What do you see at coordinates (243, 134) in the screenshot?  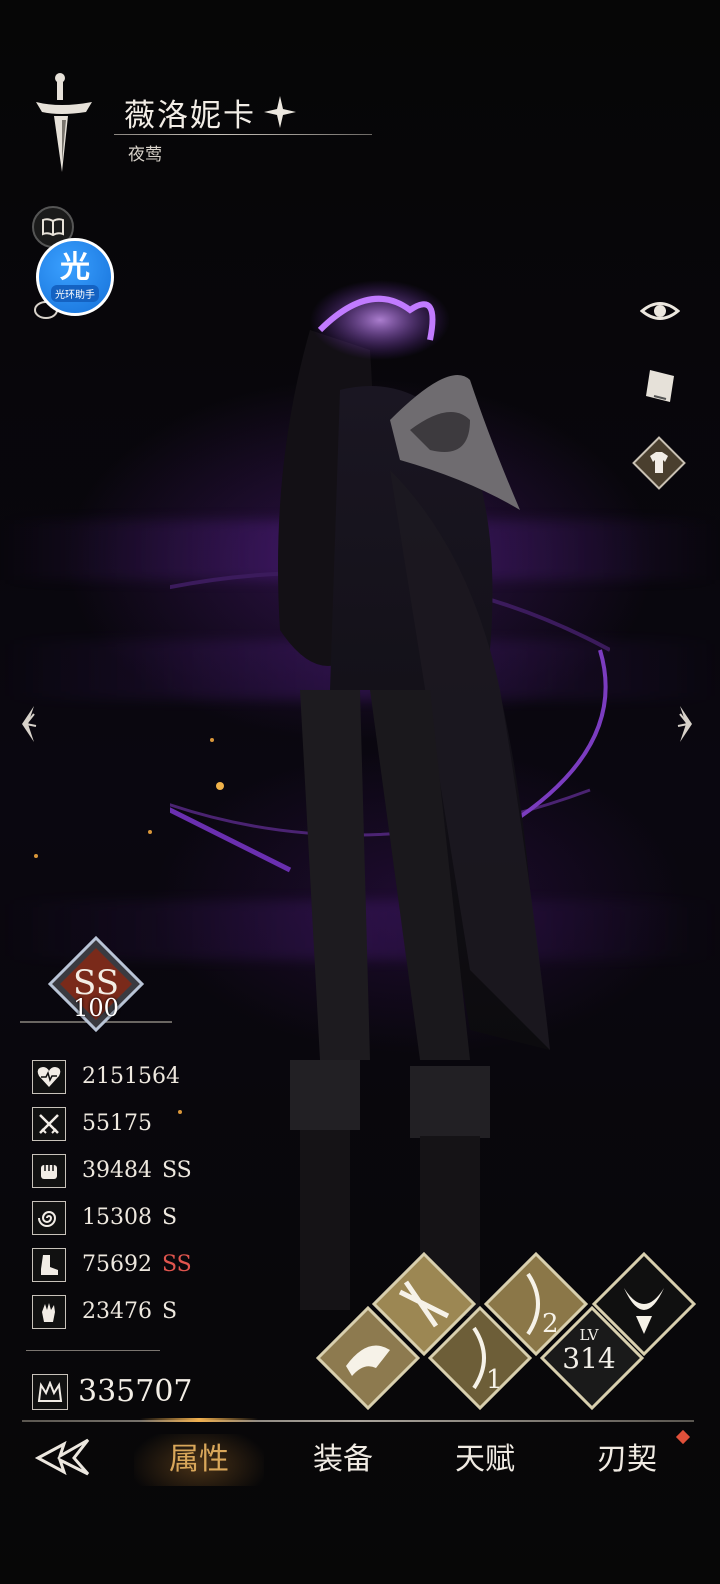 I see `name-divider` at bounding box center [243, 134].